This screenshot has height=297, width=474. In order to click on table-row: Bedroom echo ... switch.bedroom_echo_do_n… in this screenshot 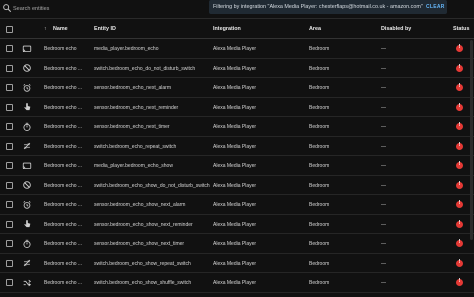, I will do `click(237, 68)`.